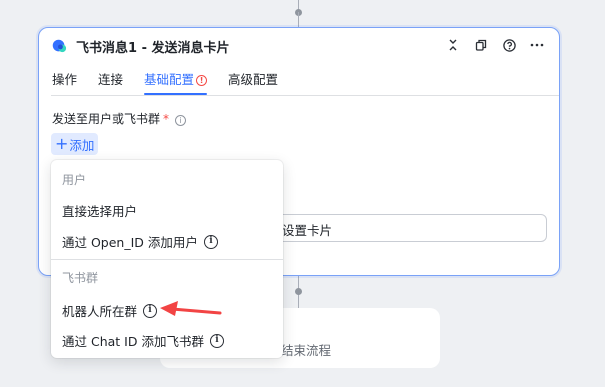  What do you see at coordinates (59, 46) in the screenshot?
I see `feishu-logo-icon` at bounding box center [59, 46].